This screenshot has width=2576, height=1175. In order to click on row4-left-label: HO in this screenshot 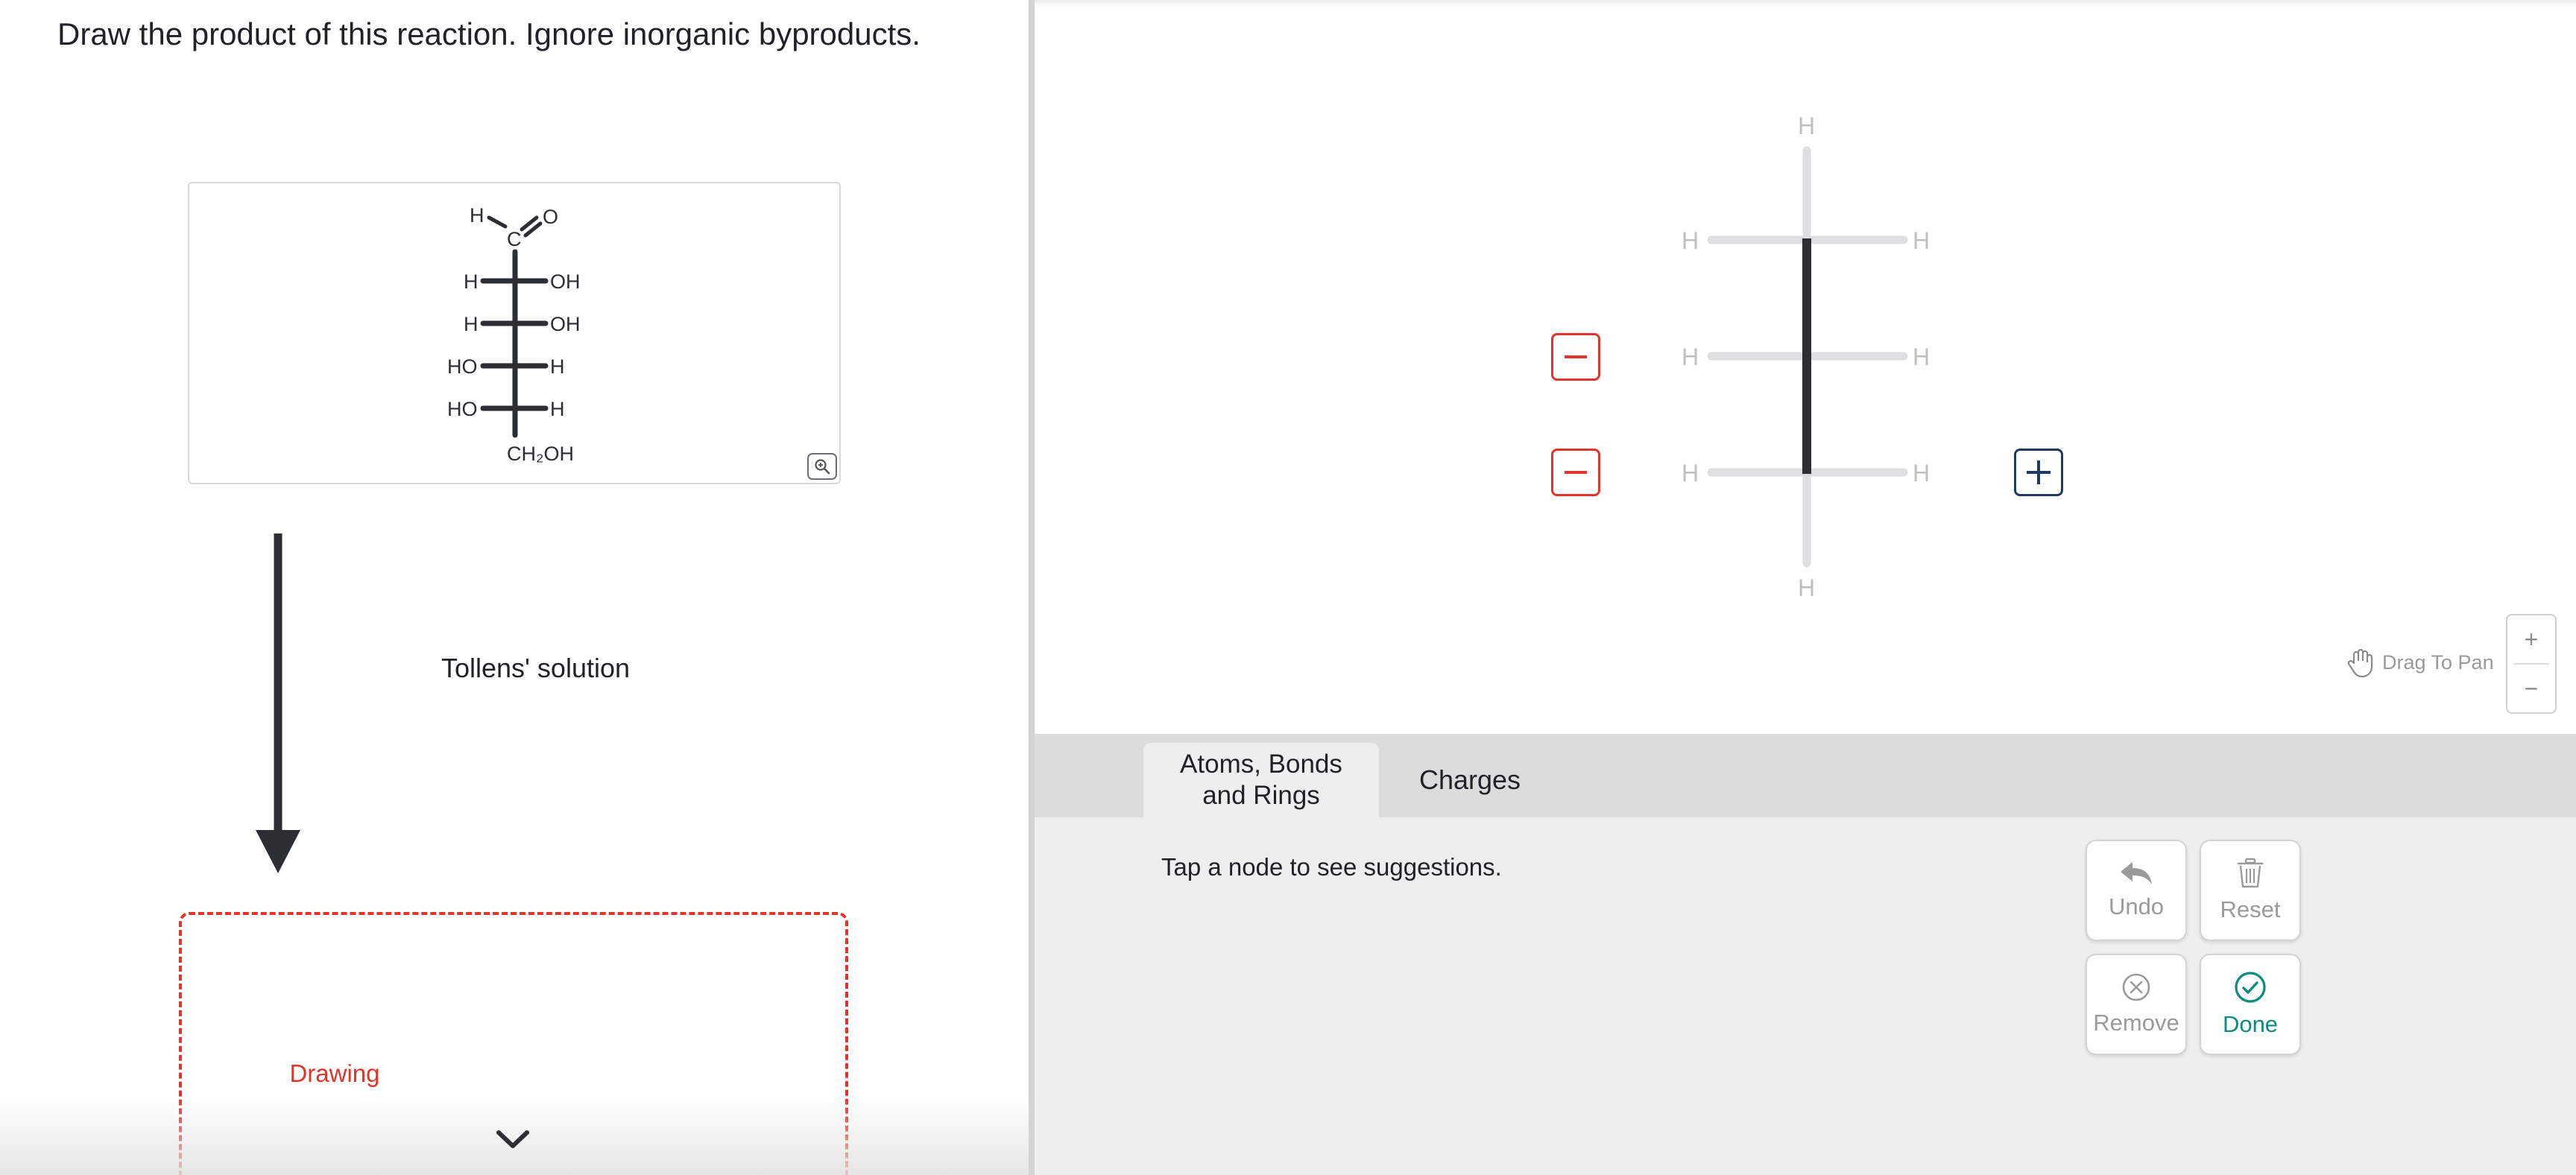, I will do `click(462, 409)`.